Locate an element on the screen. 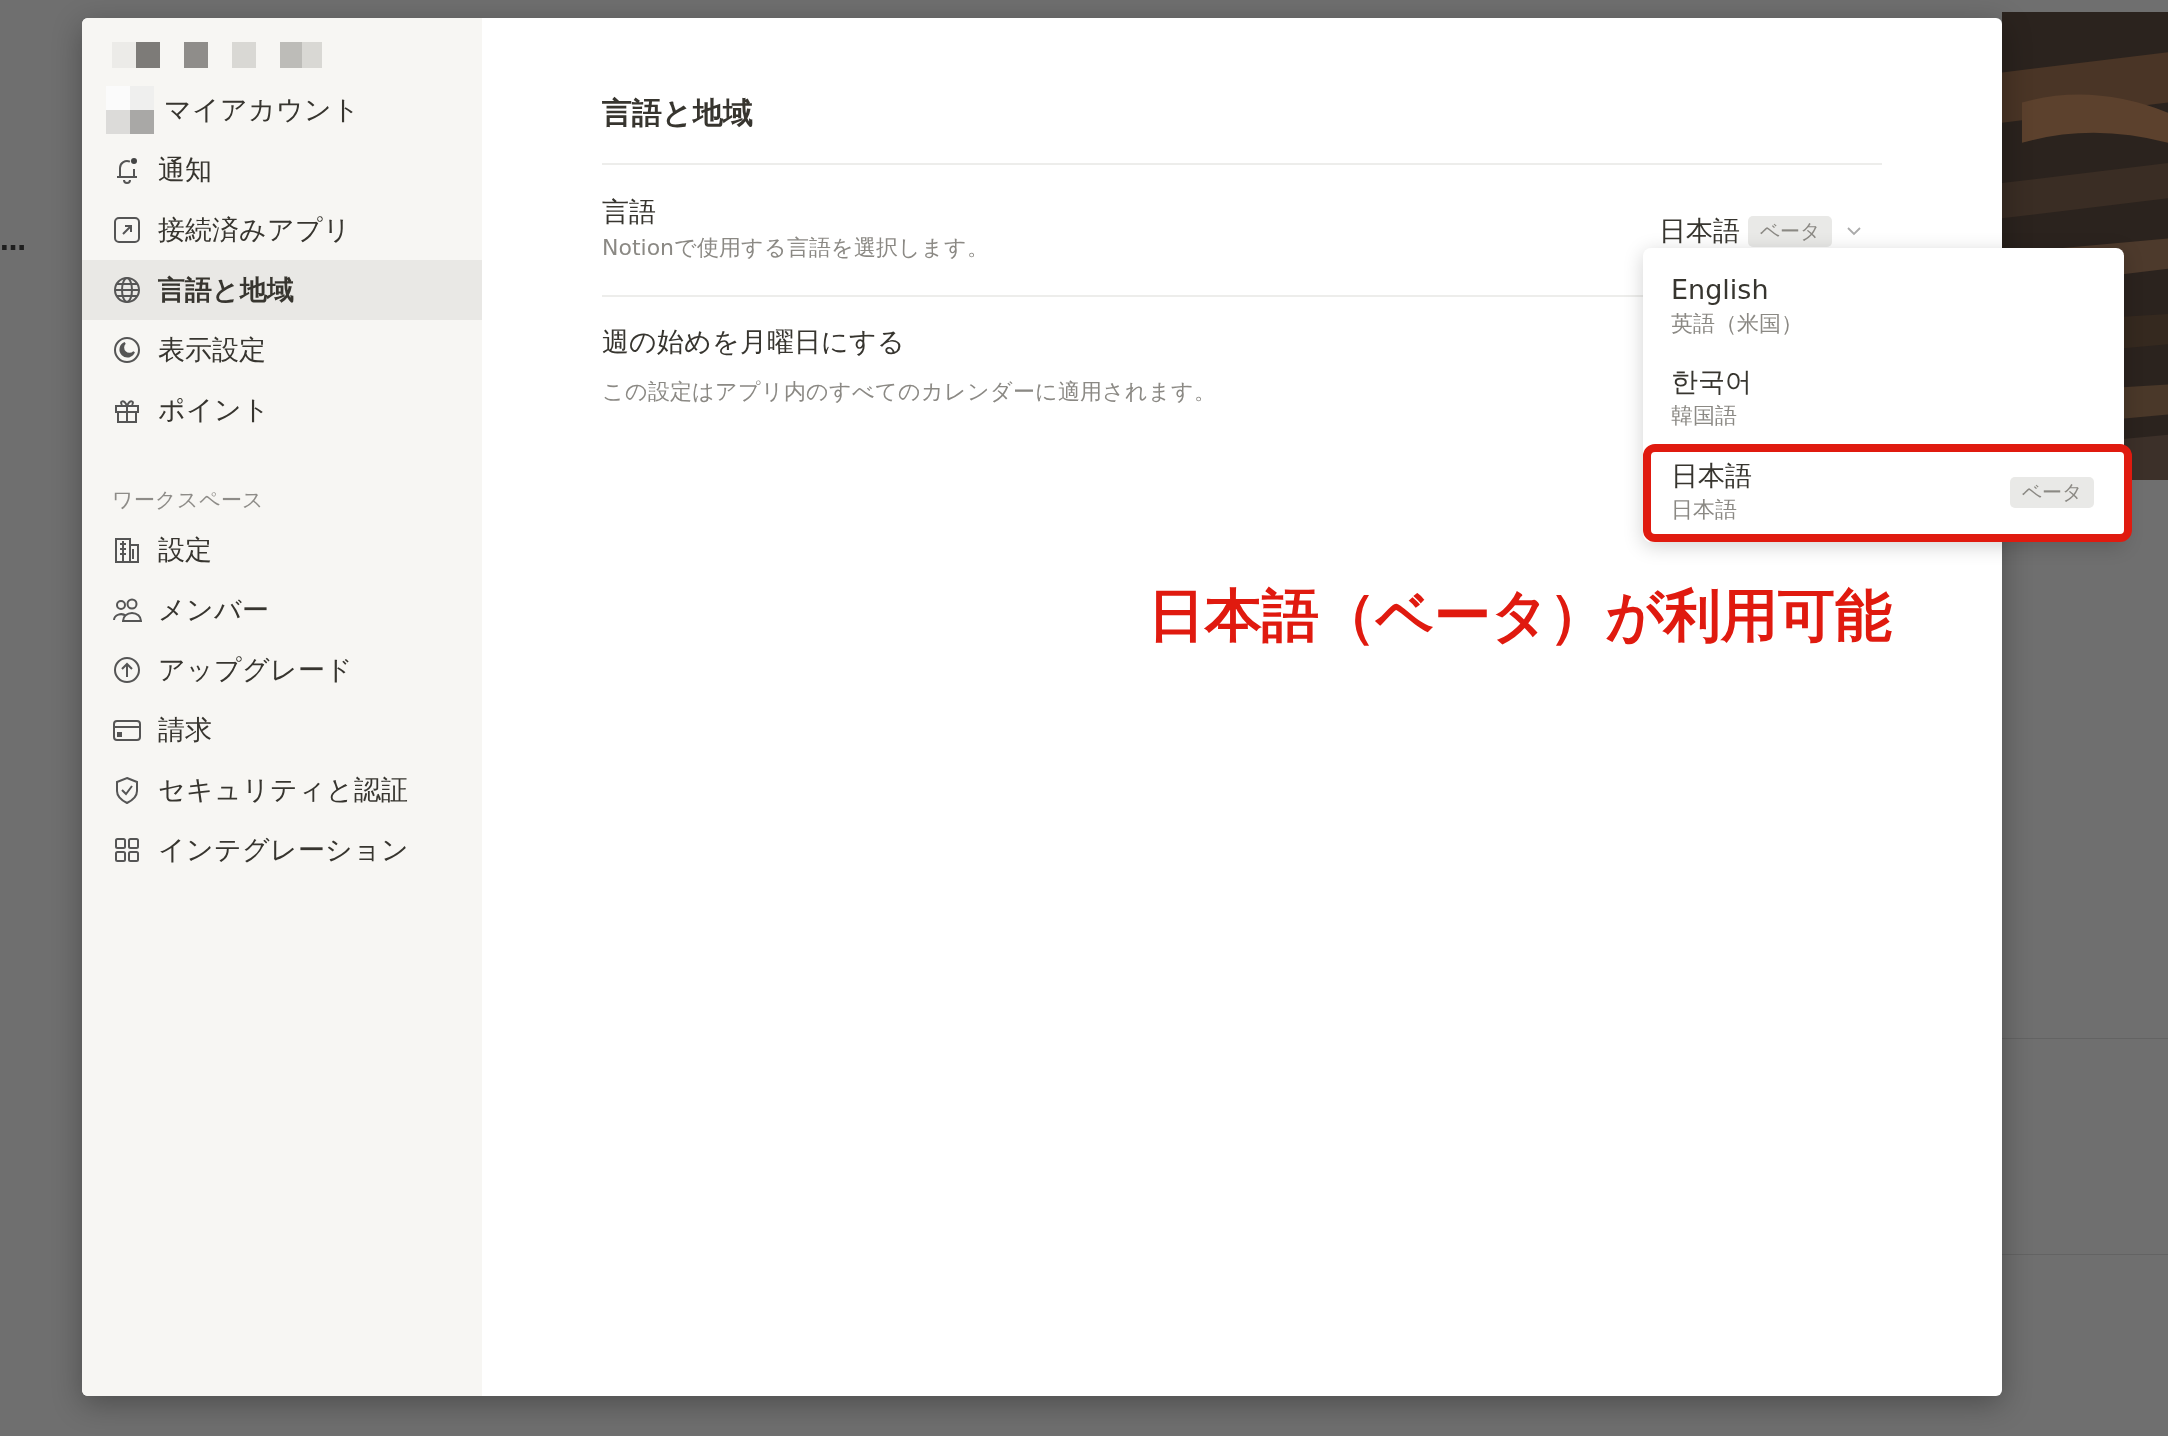 Image resolution: width=2168 pixels, height=1436 pixels. setting-description: Notionで使用する言語を選択します。 is located at coordinates (796, 248).